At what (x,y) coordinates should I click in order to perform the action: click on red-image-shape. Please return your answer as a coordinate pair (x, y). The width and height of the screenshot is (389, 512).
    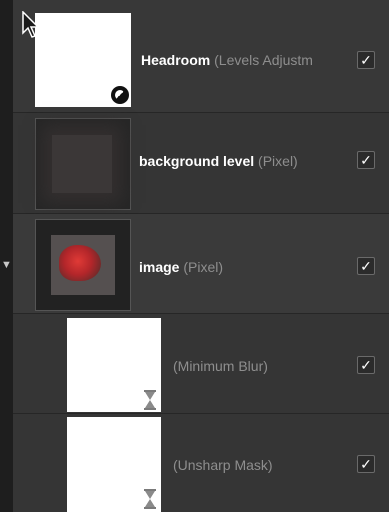
    Looking at the image, I should click on (80, 263).